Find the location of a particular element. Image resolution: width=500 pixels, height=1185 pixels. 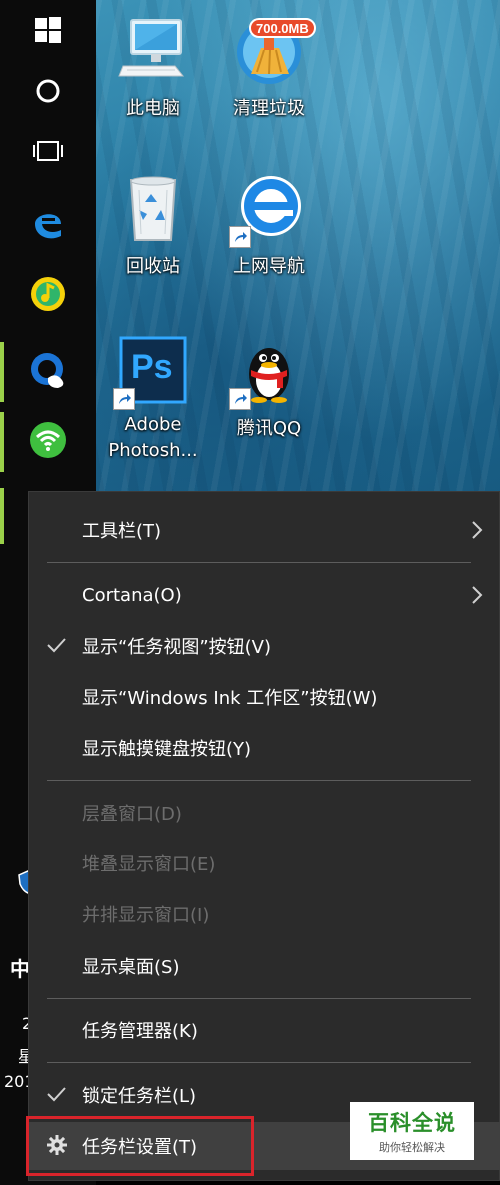

menu-item-label: 锁定任务栏(L) is located at coordinates (139, 1096).